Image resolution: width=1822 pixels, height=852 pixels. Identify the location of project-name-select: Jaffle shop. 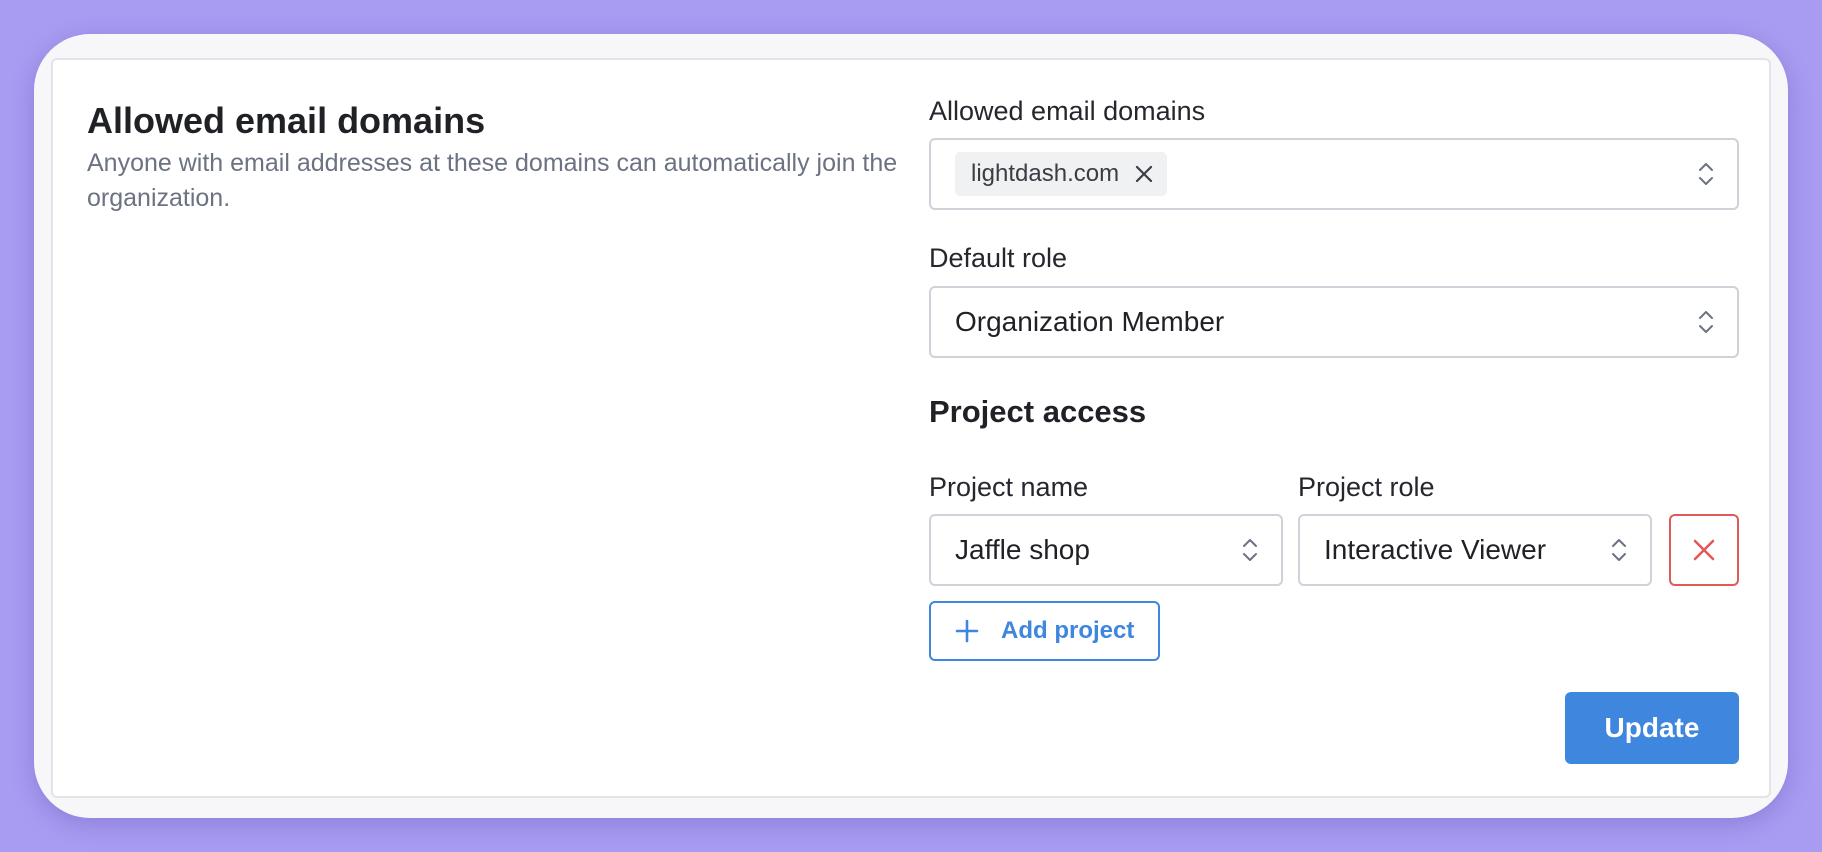
(1106, 550).